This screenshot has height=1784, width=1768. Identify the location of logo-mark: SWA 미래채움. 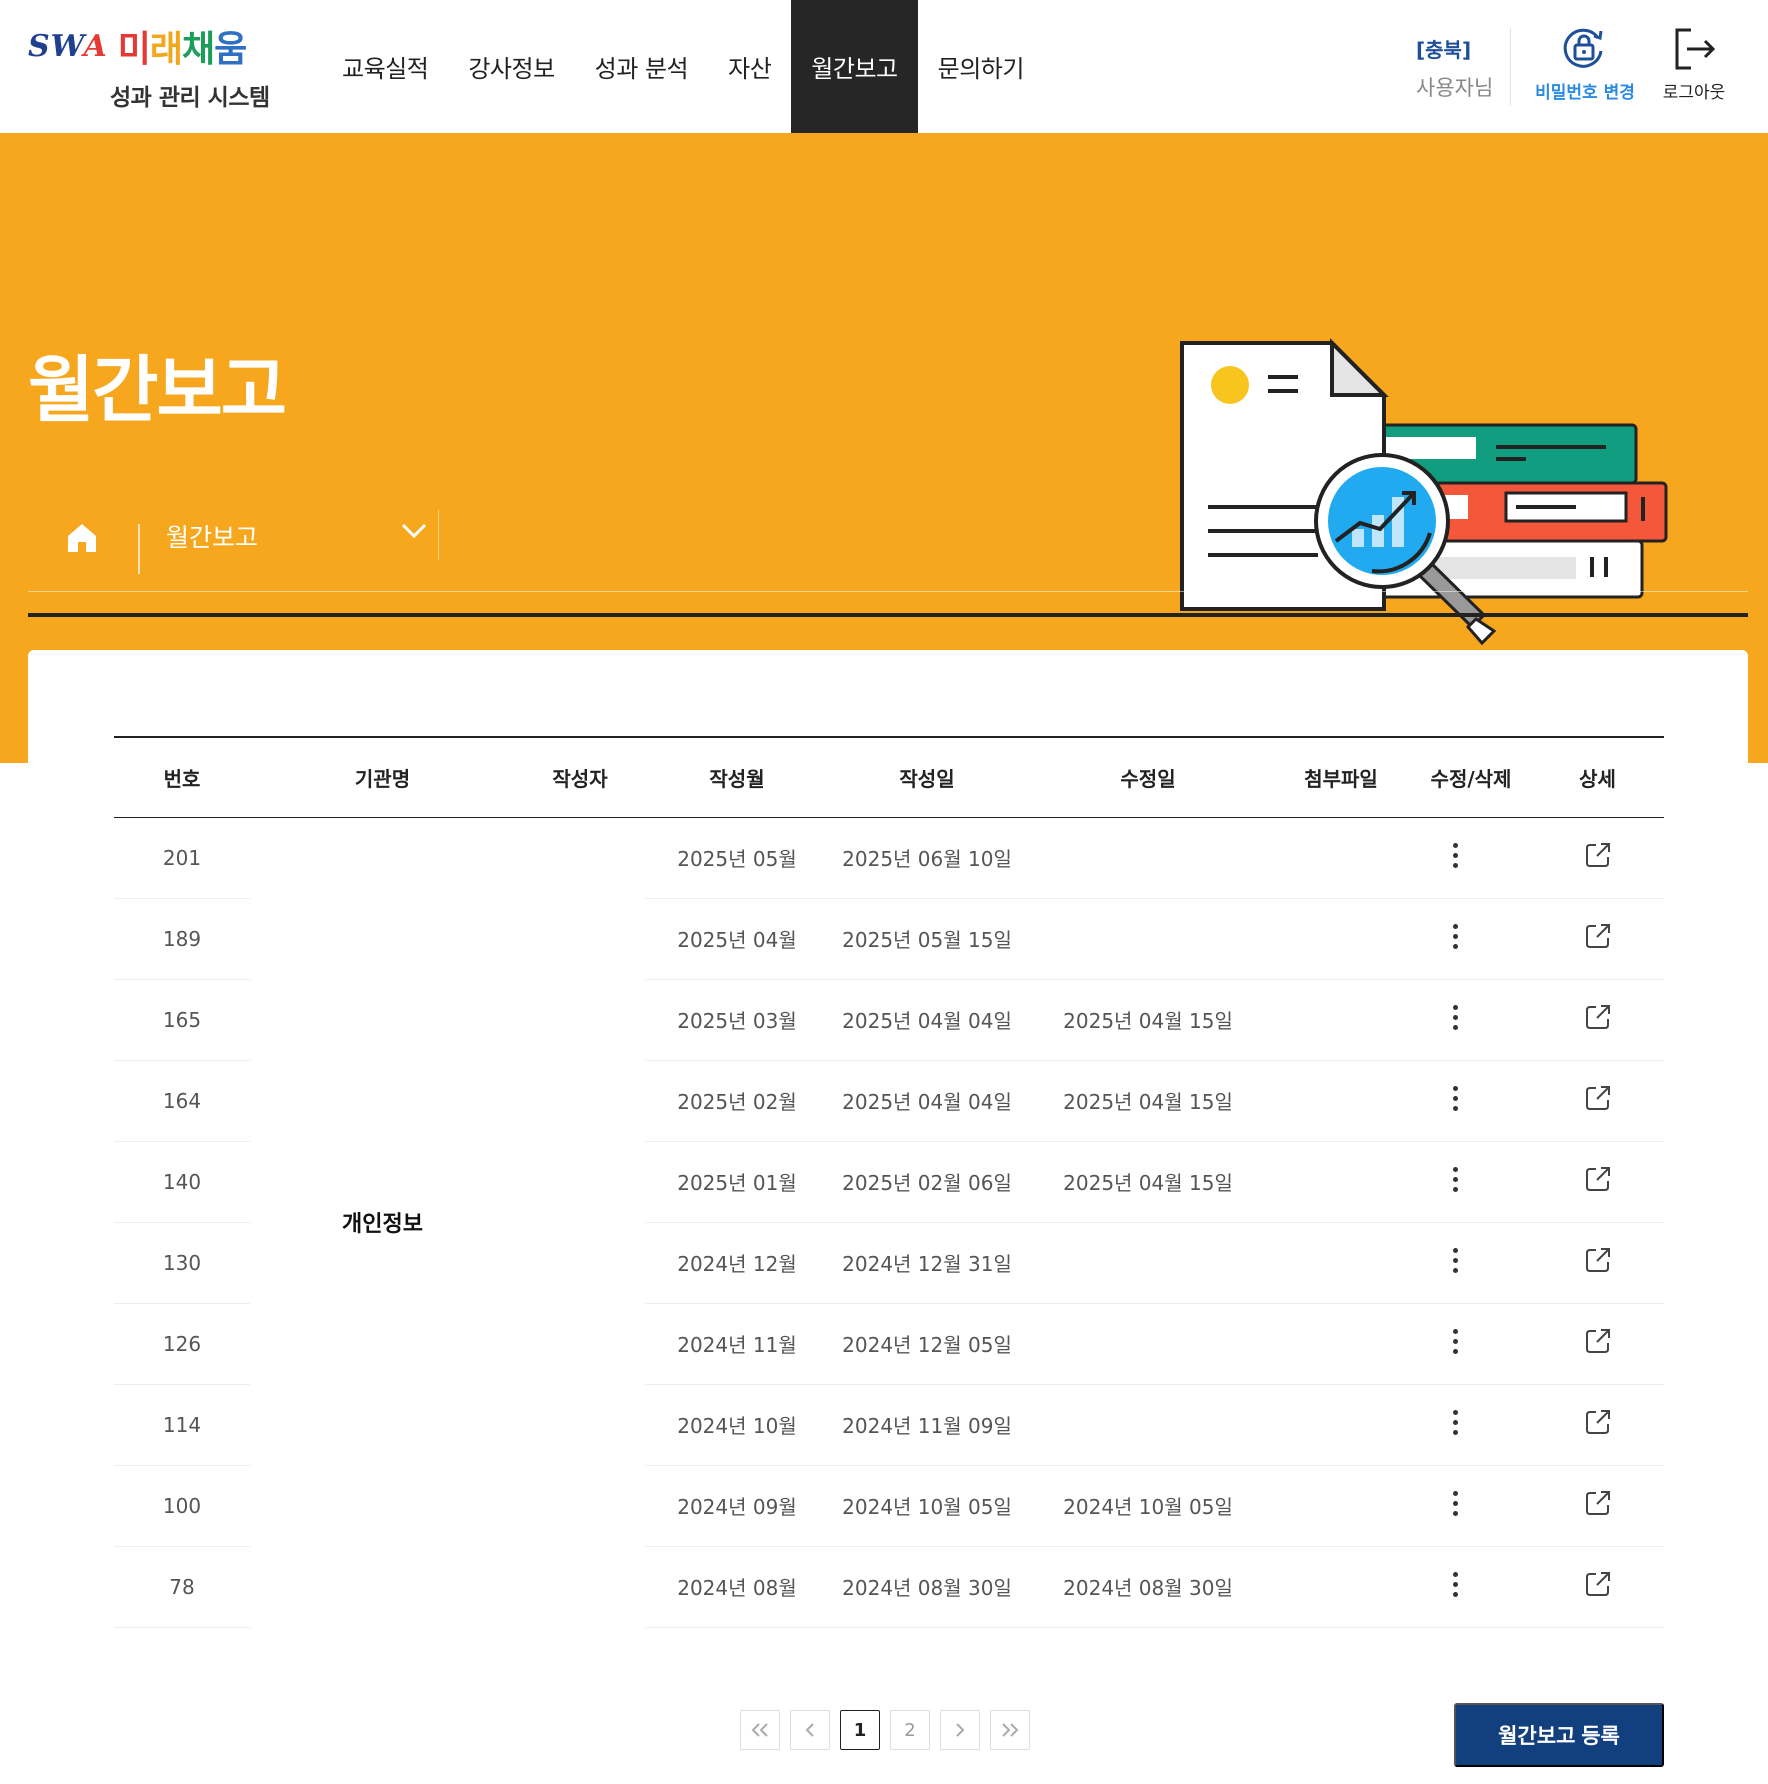
(137, 48).